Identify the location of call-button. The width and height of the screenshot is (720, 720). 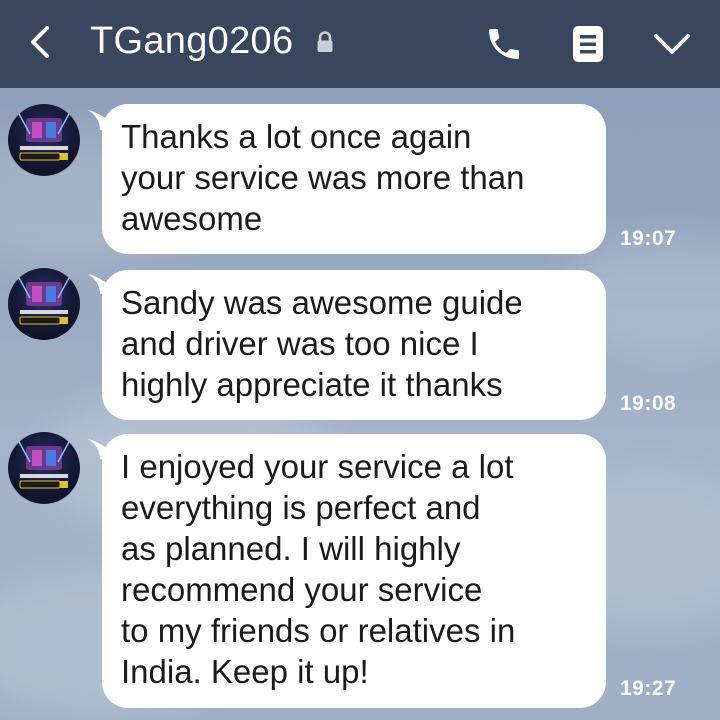
(504, 44).